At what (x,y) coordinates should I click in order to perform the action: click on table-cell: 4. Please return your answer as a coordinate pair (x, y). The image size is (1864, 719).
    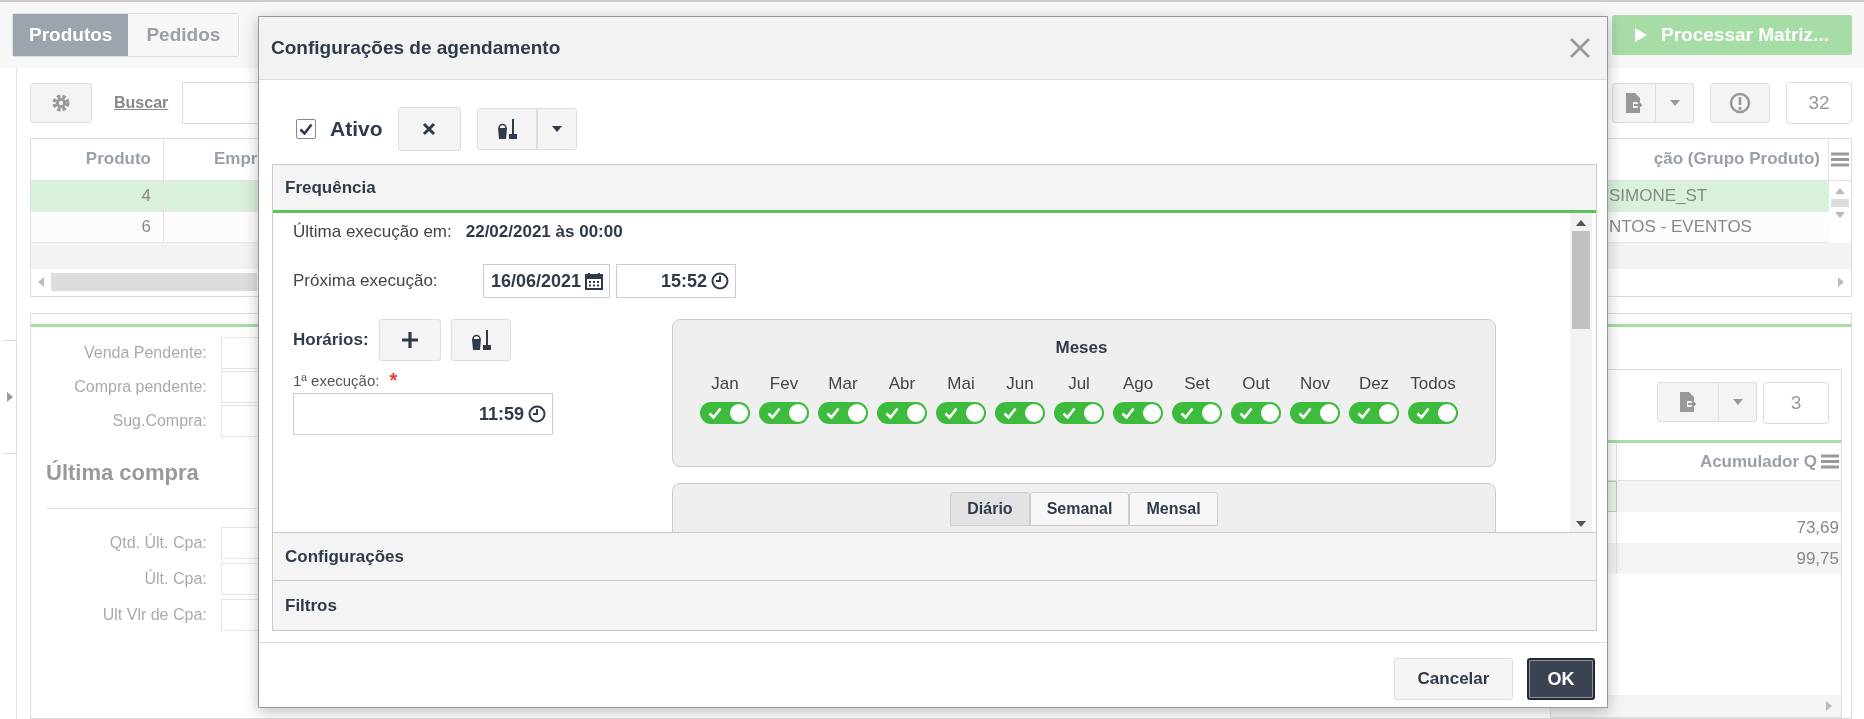
    Looking at the image, I should click on (97, 195).